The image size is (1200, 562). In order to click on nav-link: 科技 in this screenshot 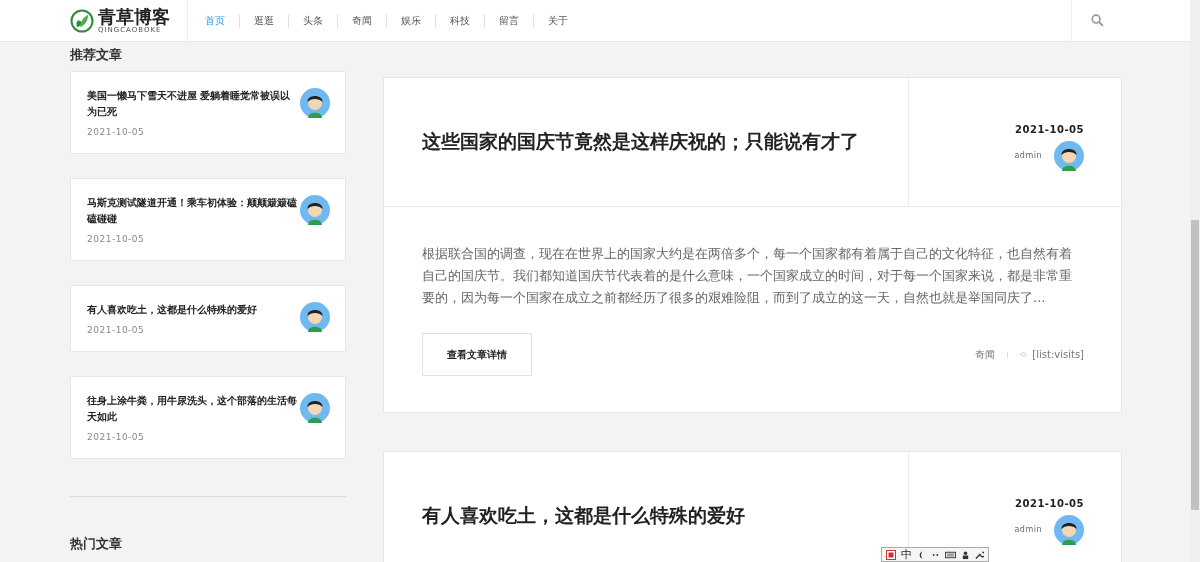, I will do `click(460, 20)`.